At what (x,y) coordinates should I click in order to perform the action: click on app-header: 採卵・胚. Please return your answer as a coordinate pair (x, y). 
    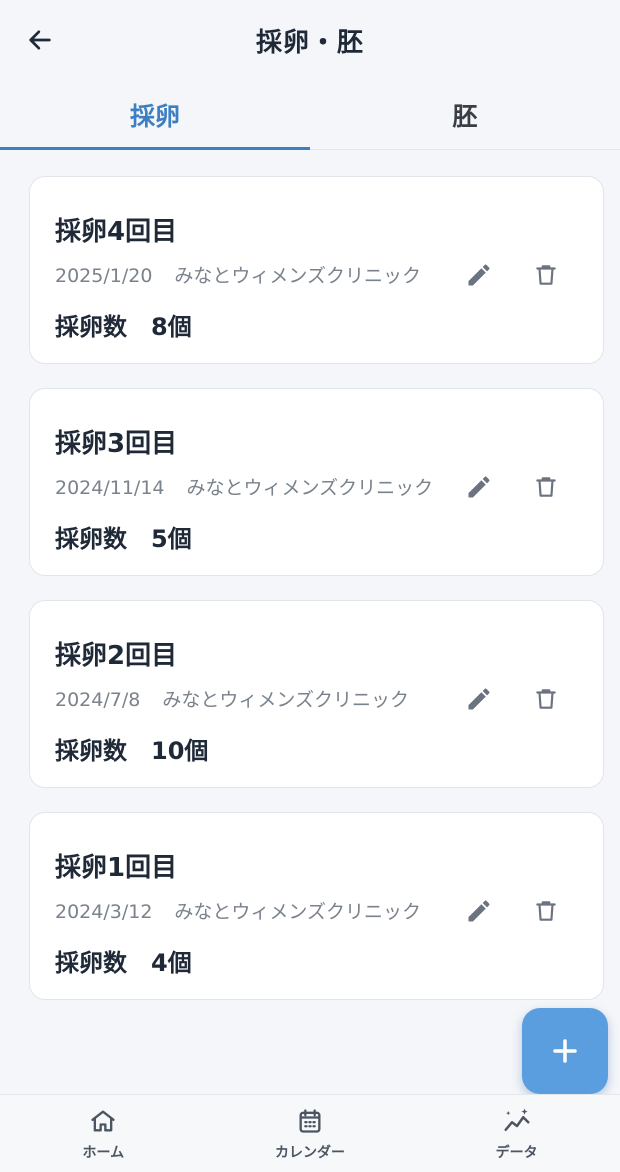
    Looking at the image, I should click on (310, 40).